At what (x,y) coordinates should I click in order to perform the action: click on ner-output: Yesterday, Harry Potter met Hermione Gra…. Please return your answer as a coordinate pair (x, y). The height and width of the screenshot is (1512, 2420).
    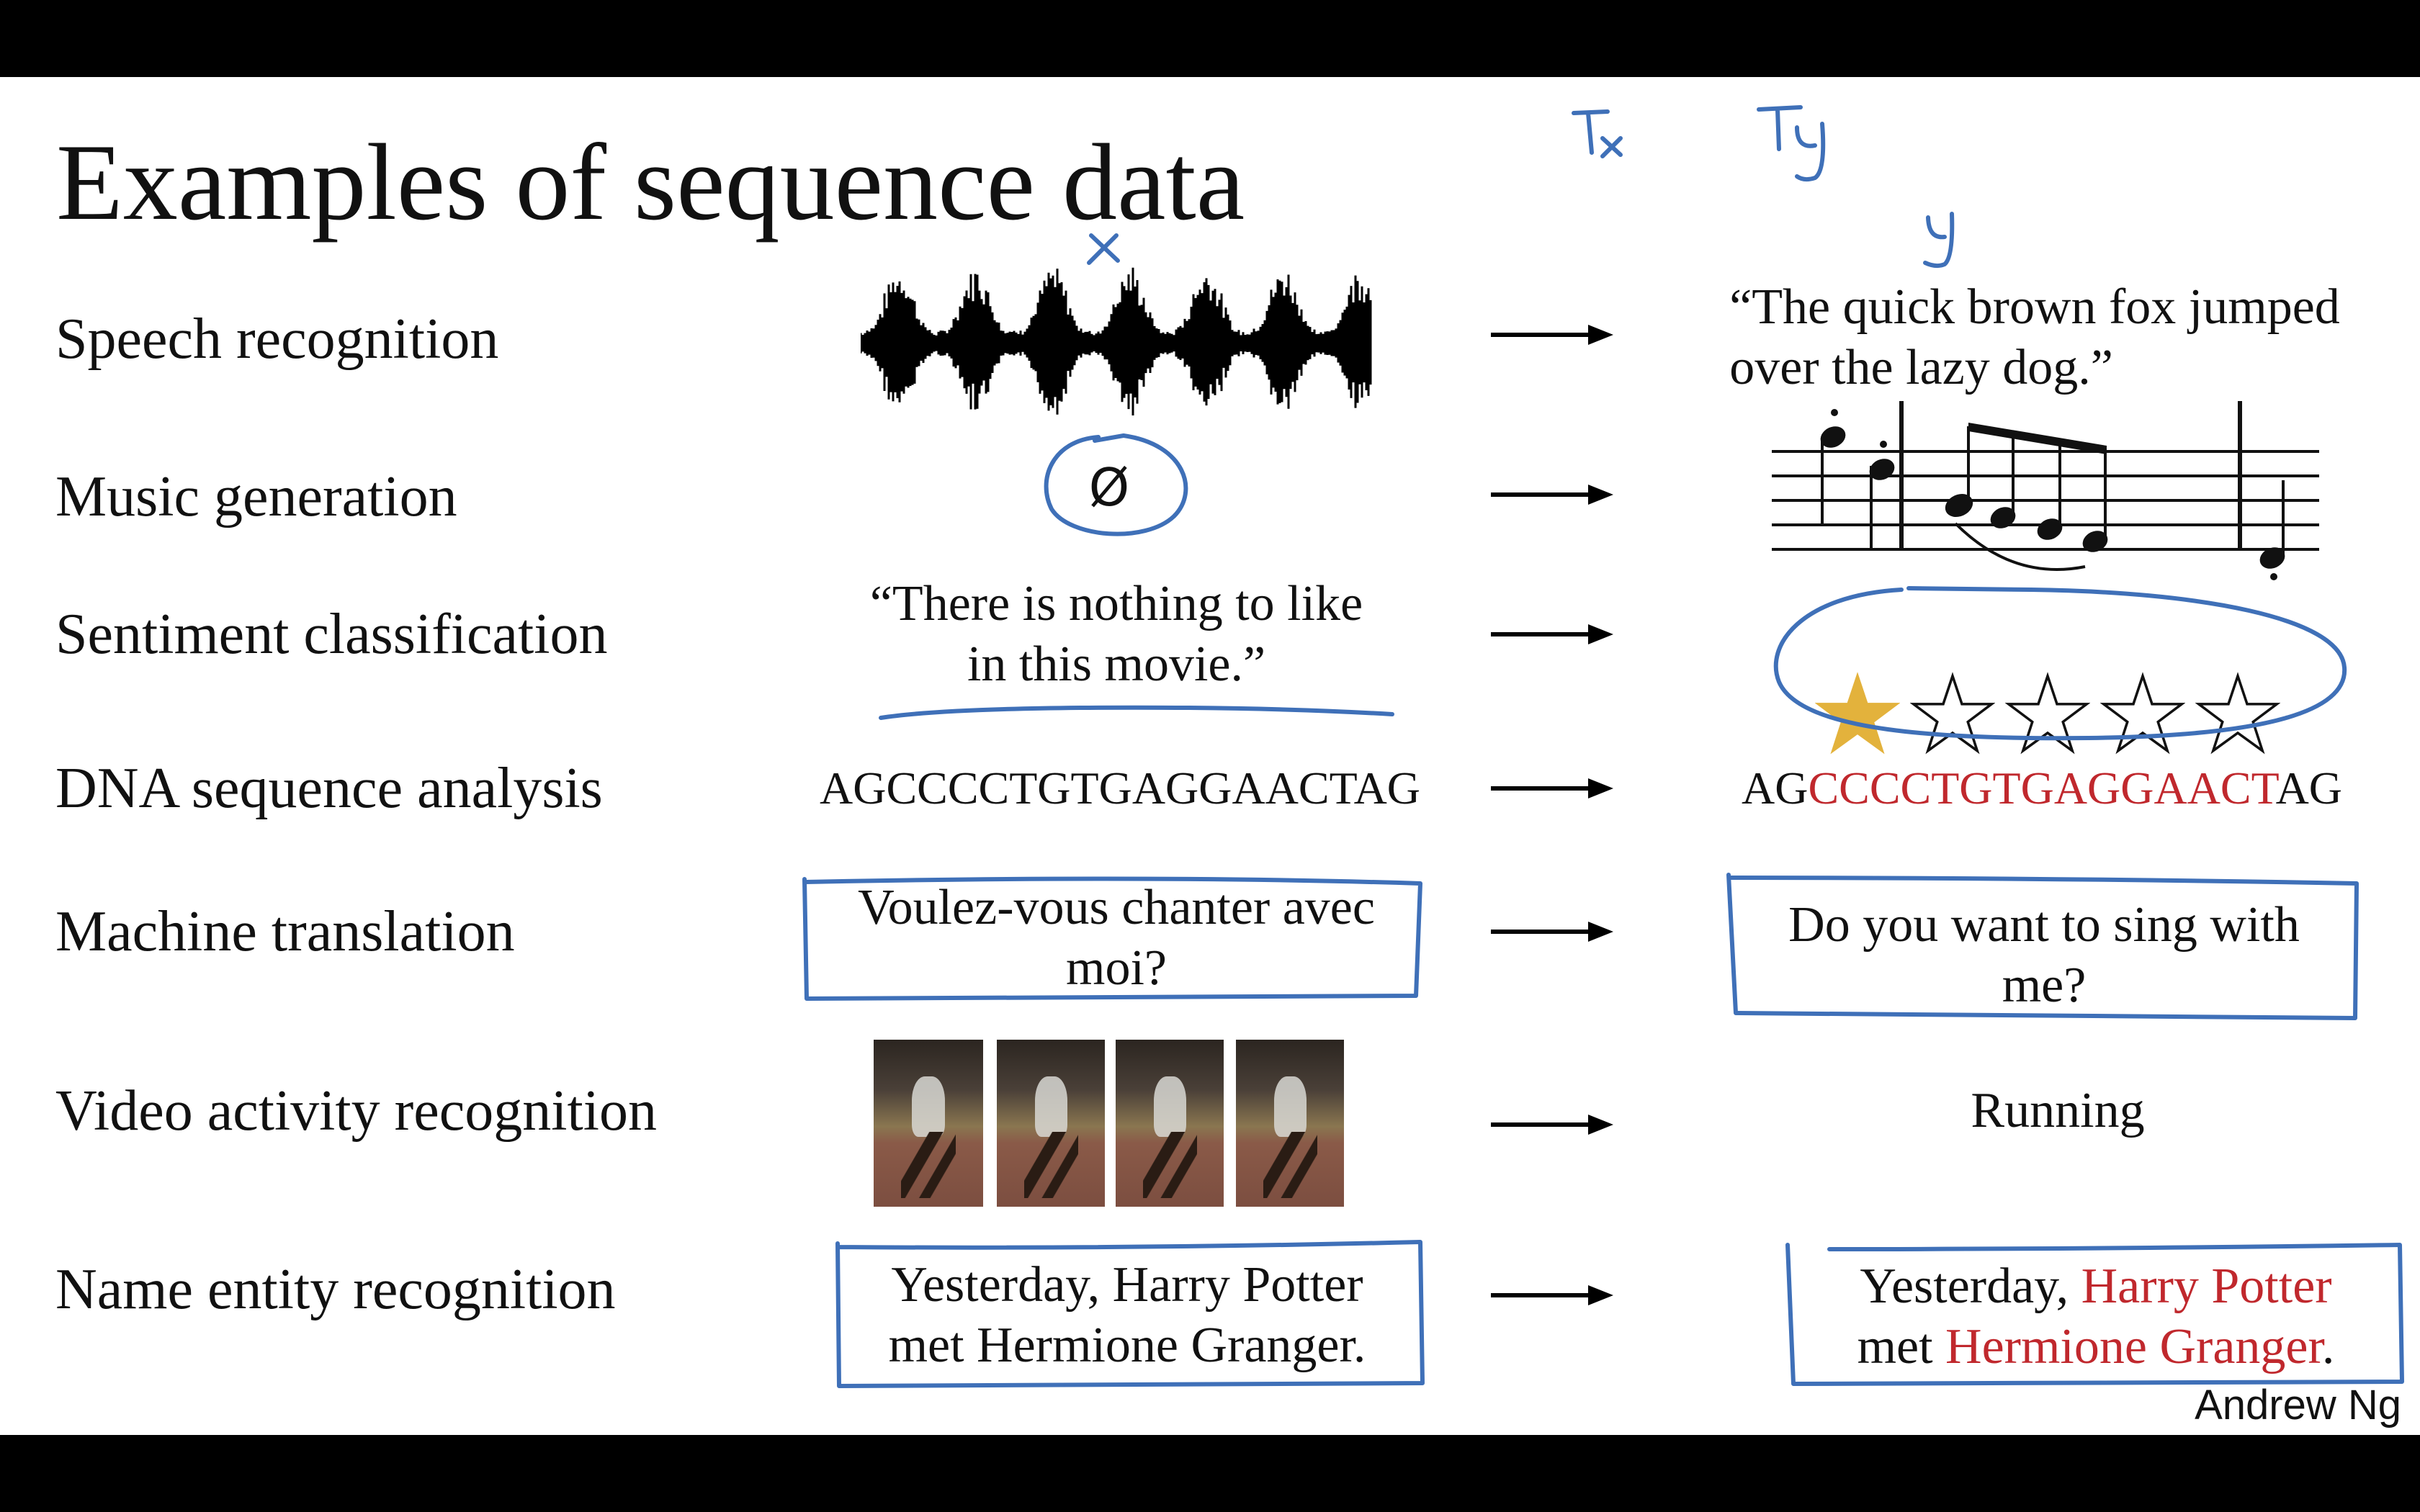
    Looking at the image, I should click on (2096, 1316).